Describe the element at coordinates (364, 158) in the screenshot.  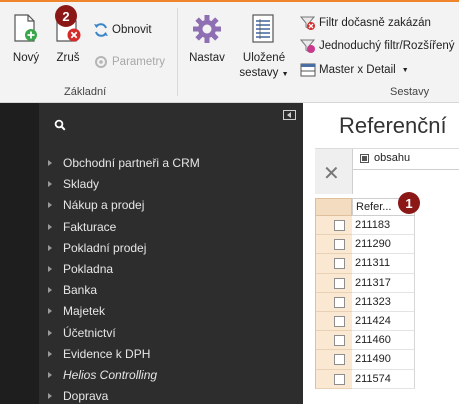
I see `filter-checkbox` at that location.